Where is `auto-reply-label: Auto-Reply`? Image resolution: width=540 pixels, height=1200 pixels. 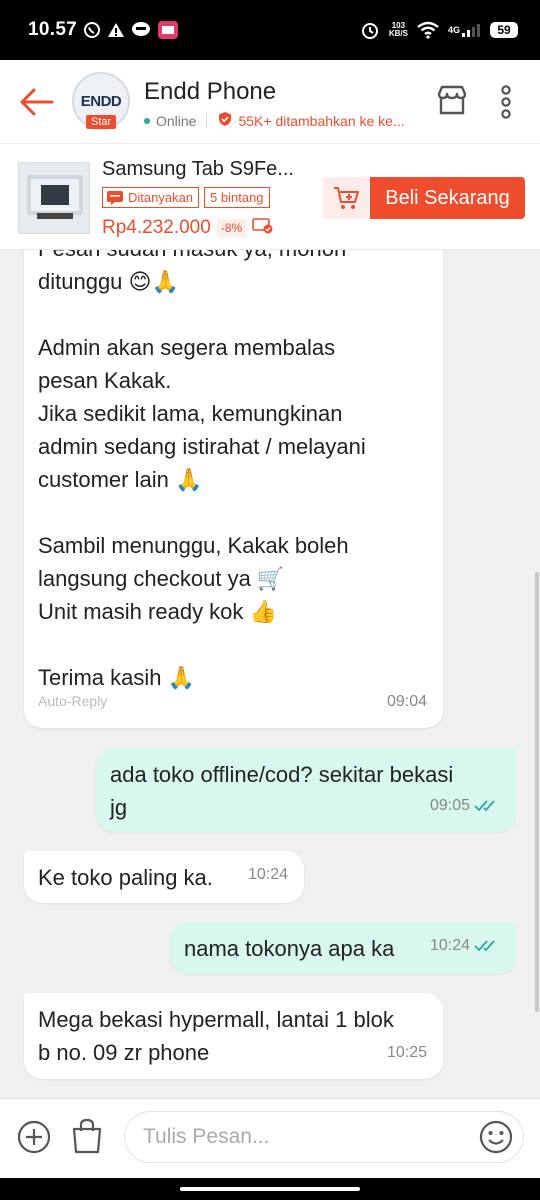
auto-reply-label: Auto-Reply is located at coordinates (73, 701).